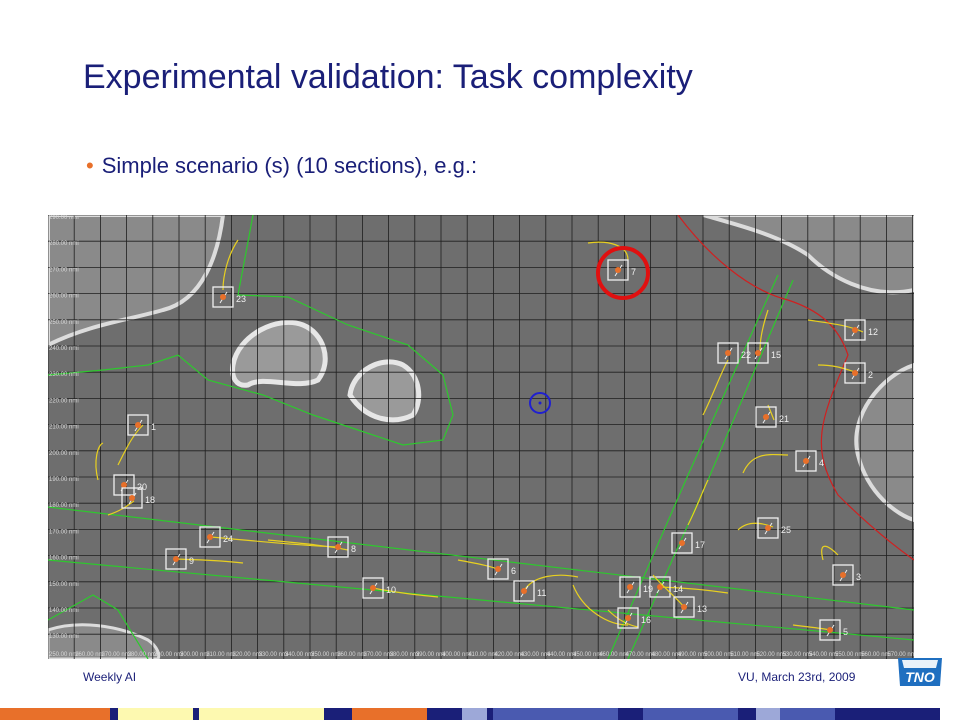 The height and width of the screenshot is (720, 960). Describe the element at coordinates (858, 577) in the screenshot. I see `aircraft-label: 3` at that location.